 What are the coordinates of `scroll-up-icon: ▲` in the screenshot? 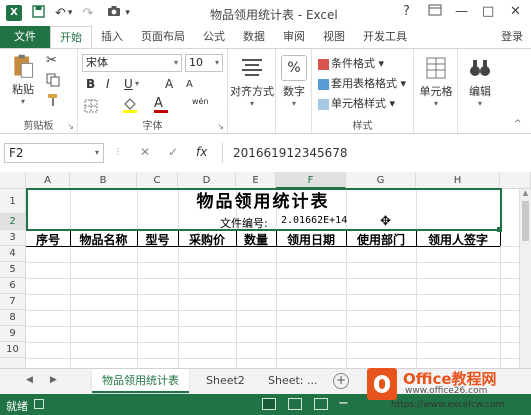 It's located at (525, 193).